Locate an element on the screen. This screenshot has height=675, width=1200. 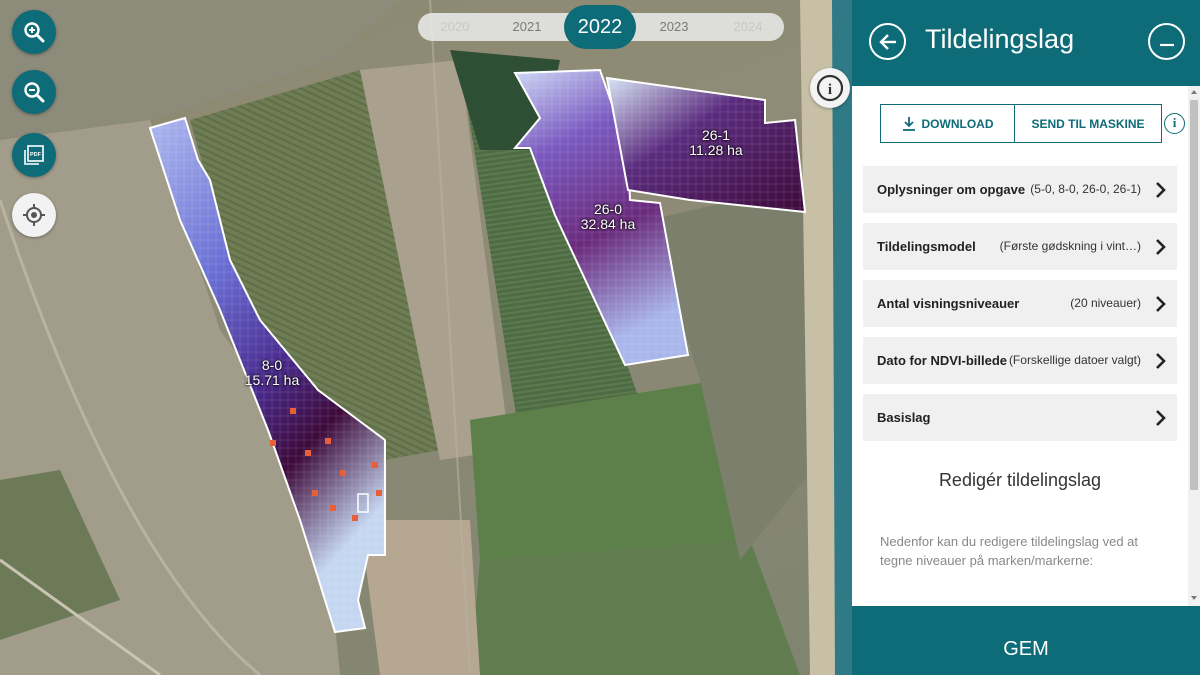
send-label: SEND TIL MASKINE is located at coordinates (1088, 123).